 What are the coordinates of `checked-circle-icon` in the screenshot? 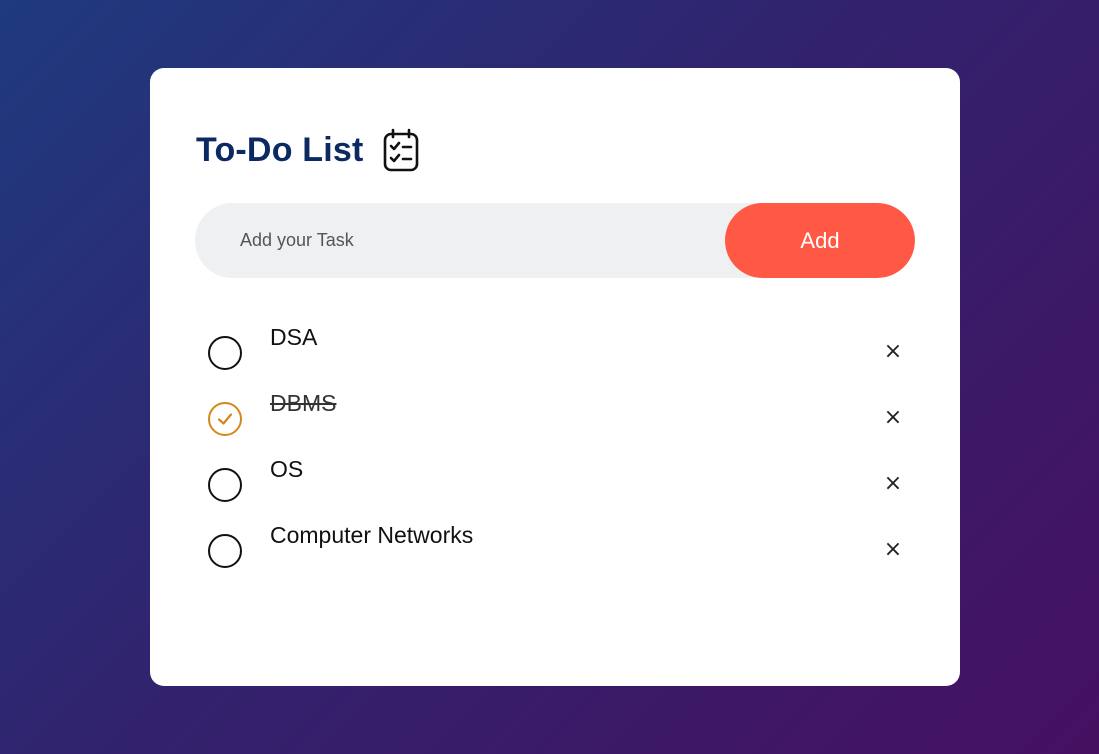 It's located at (225, 419).